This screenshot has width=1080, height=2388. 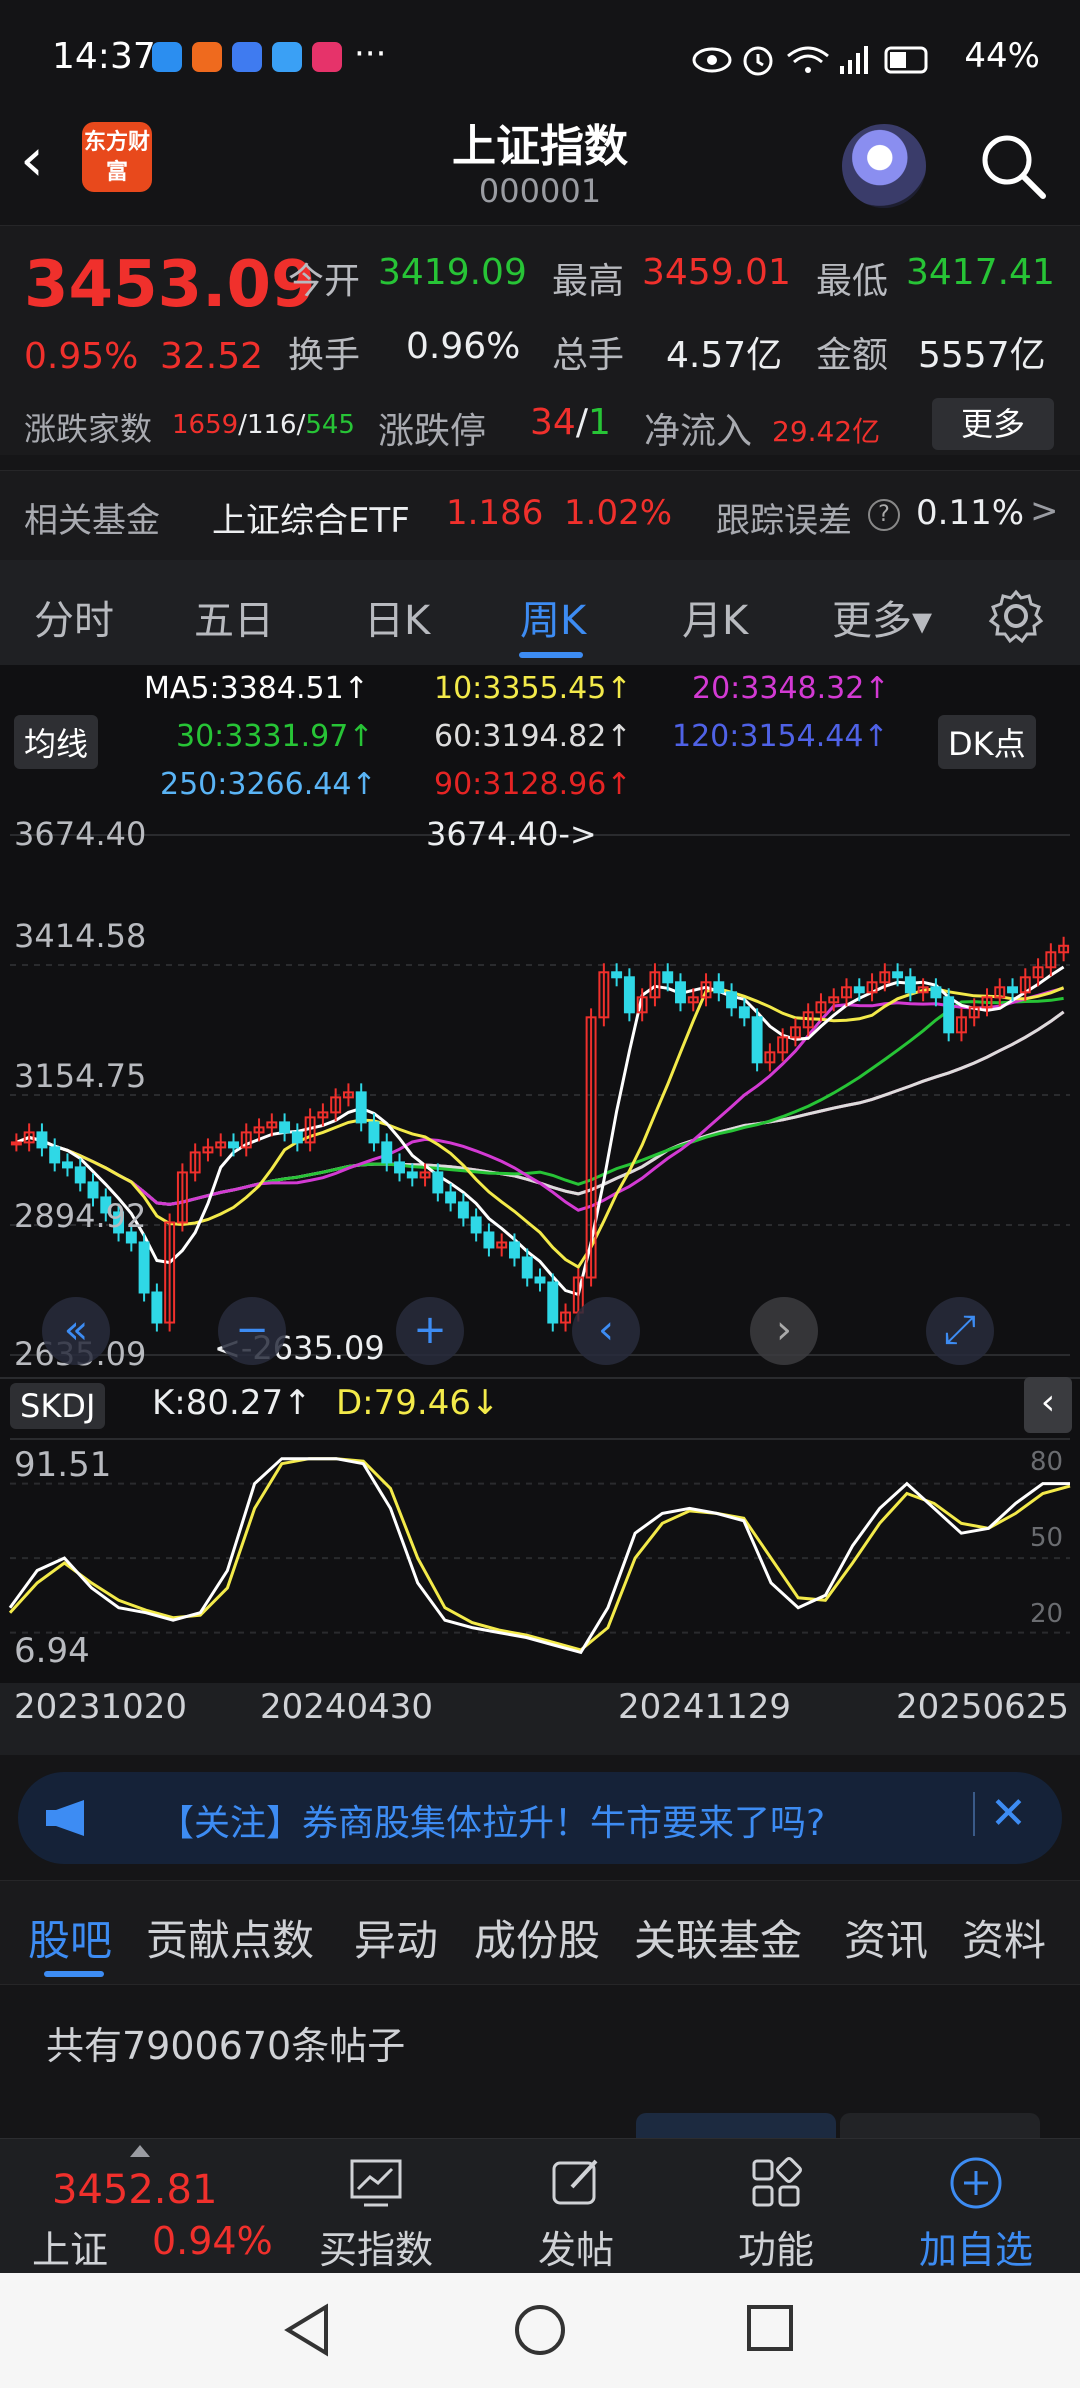 What do you see at coordinates (715, 617) in the screenshot?
I see `tab-monthly-k: 月K` at bounding box center [715, 617].